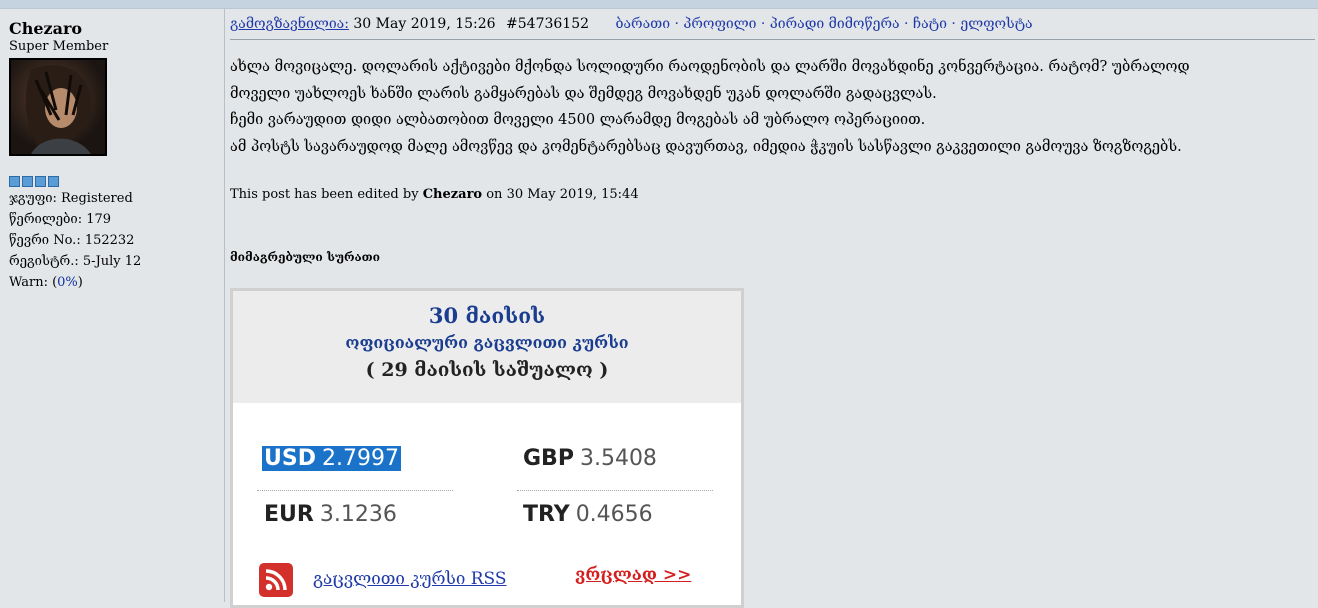 This screenshot has height=608, width=1318. I want to click on rate-usd: USD 2.7997, so click(331, 458).